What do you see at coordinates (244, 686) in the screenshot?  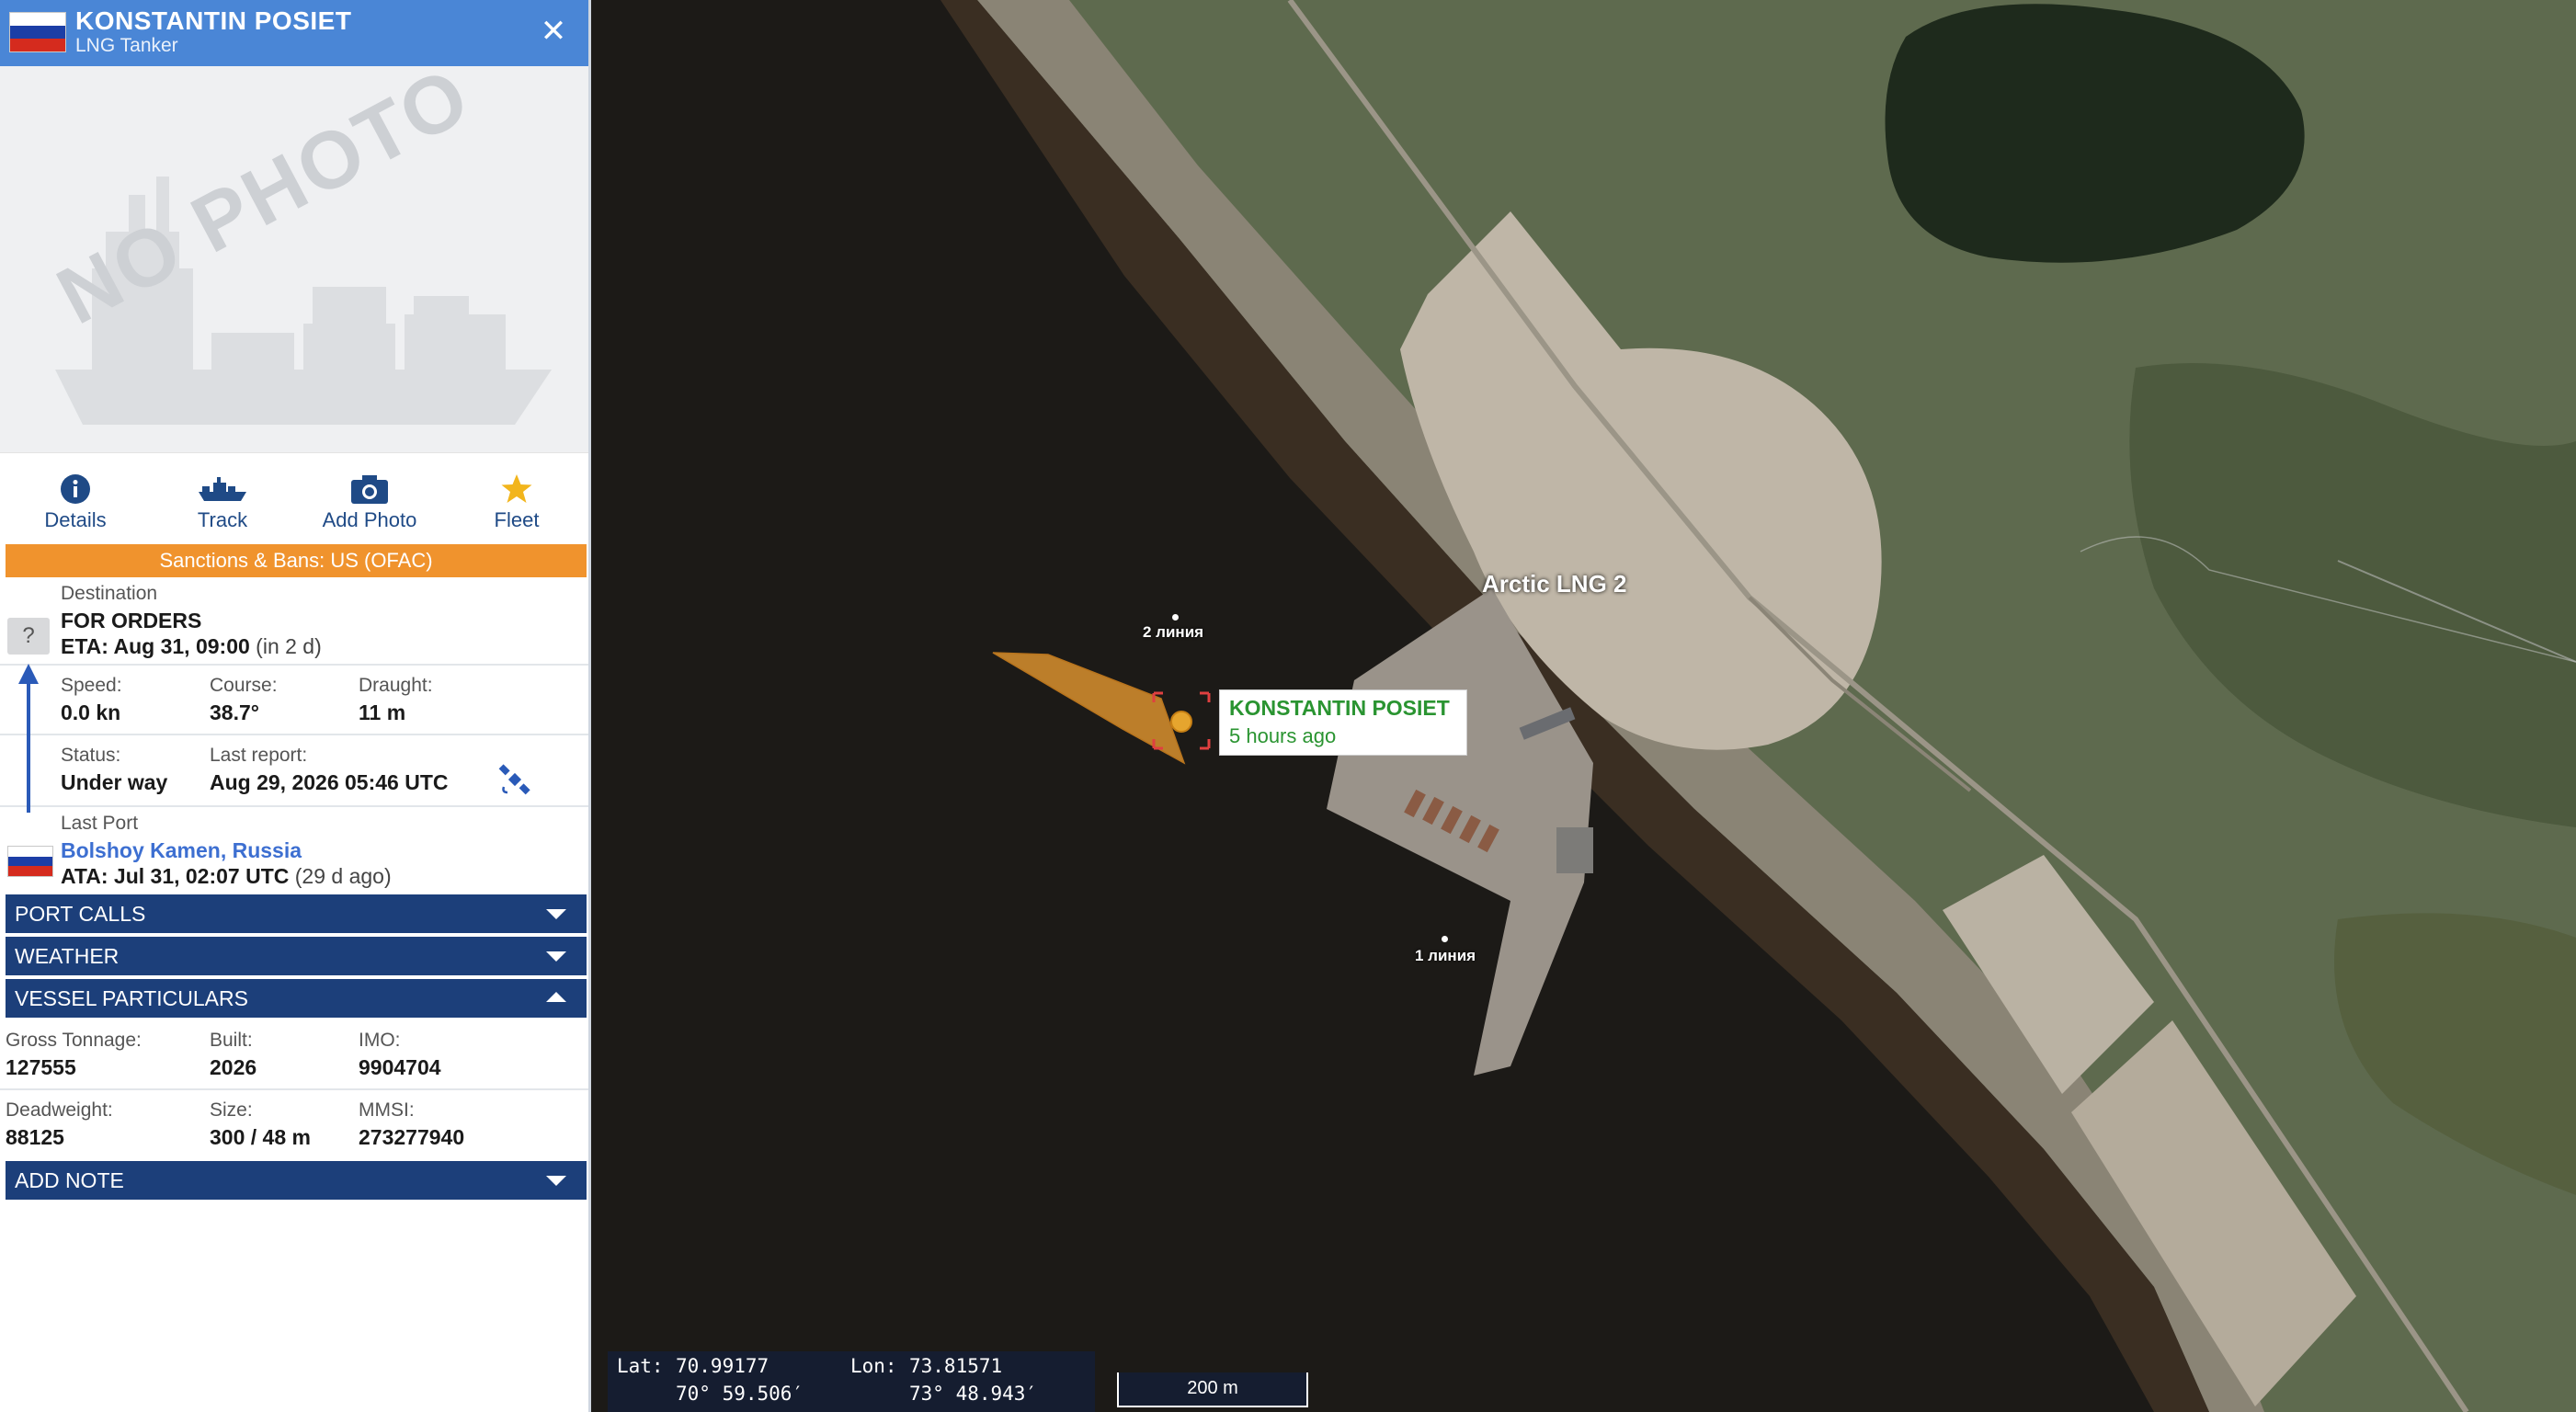 I see `course-label: Course:` at bounding box center [244, 686].